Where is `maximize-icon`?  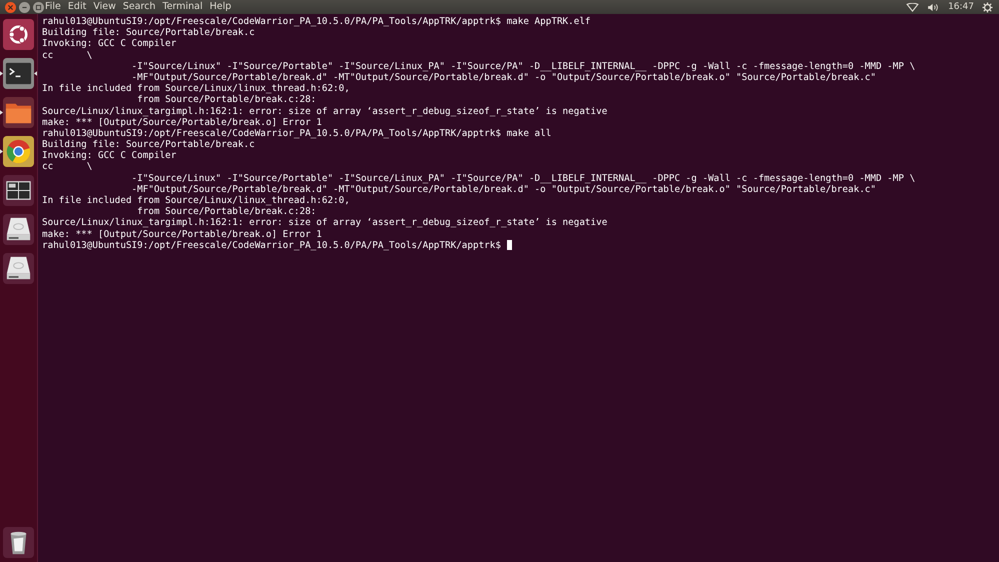
maximize-icon is located at coordinates (38, 7).